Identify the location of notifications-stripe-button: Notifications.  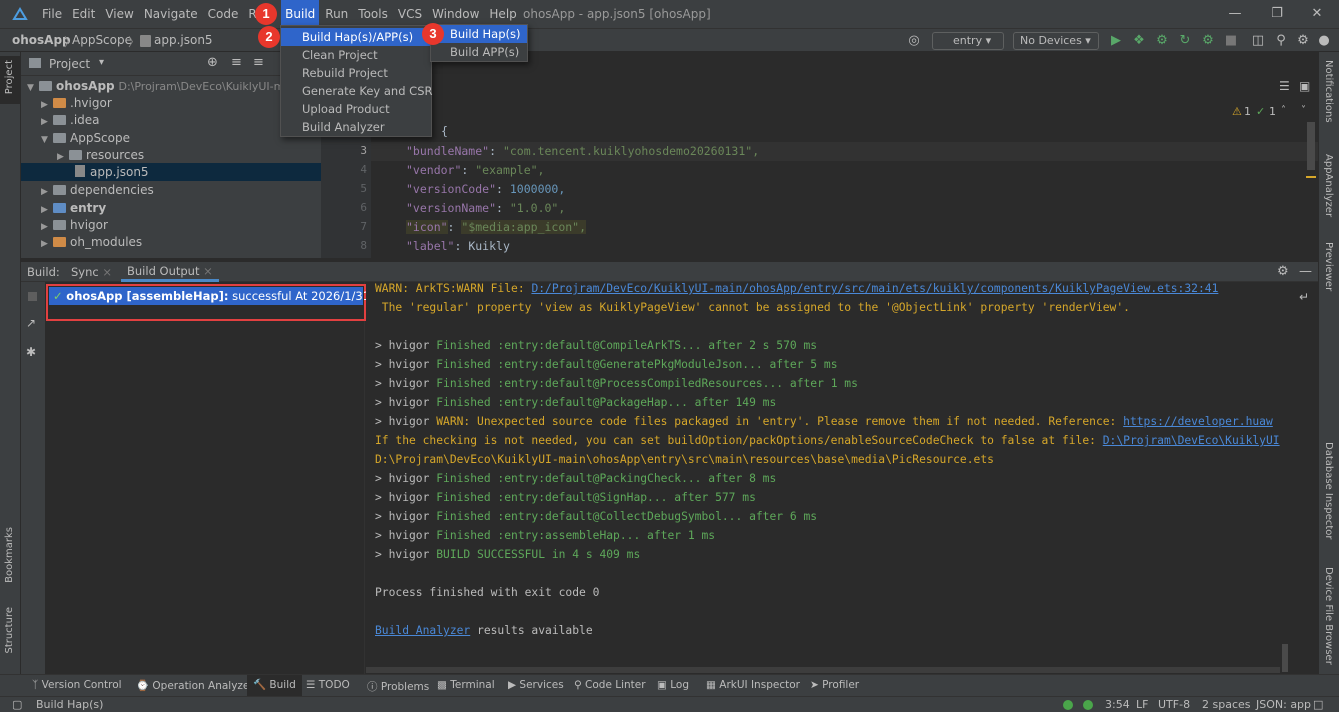
(1328, 91).